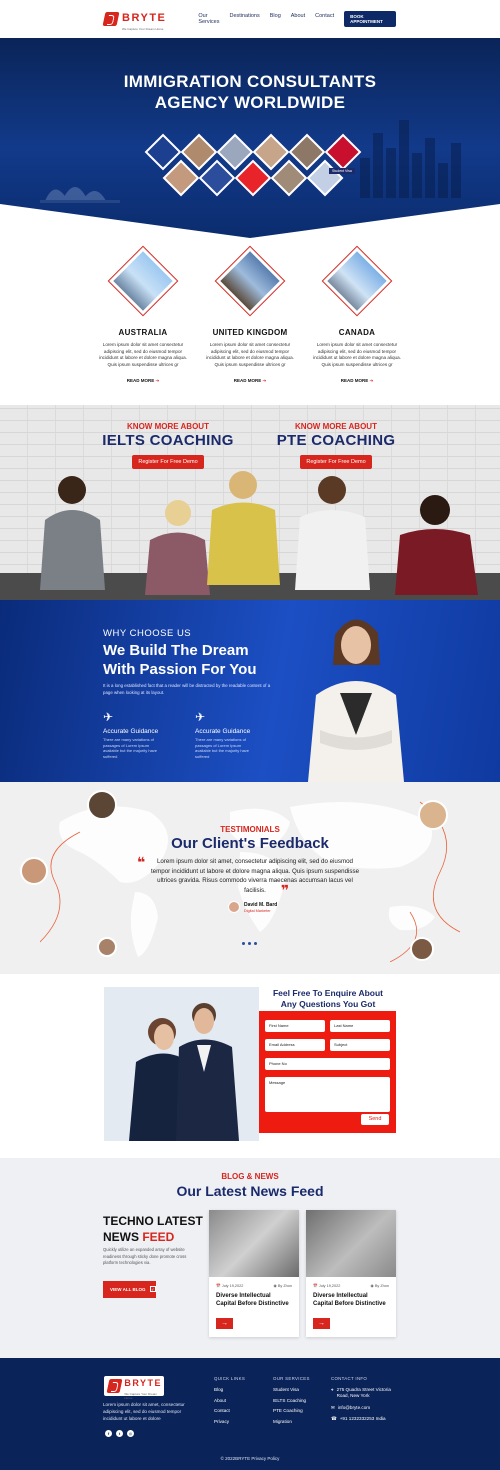  I want to click on message-field: Message, so click(327, 1094).